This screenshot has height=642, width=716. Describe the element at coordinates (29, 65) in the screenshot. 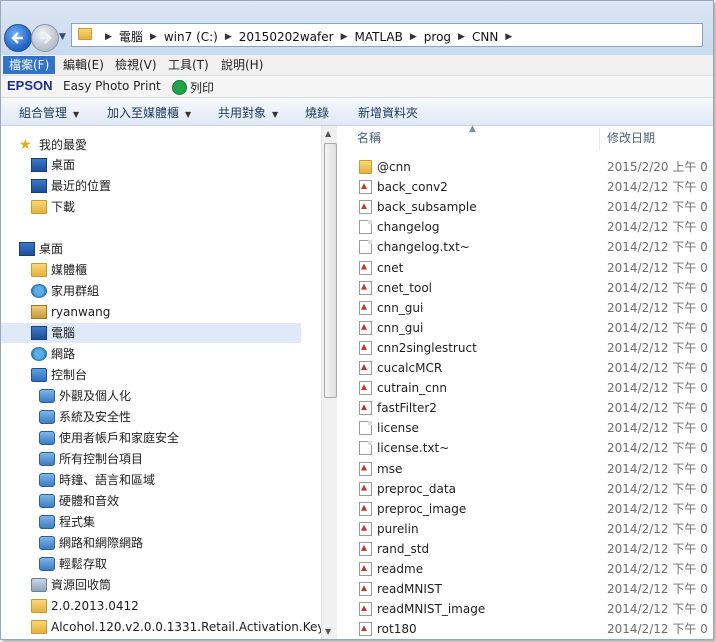

I see `menu-item: 檔案(F)` at that location.